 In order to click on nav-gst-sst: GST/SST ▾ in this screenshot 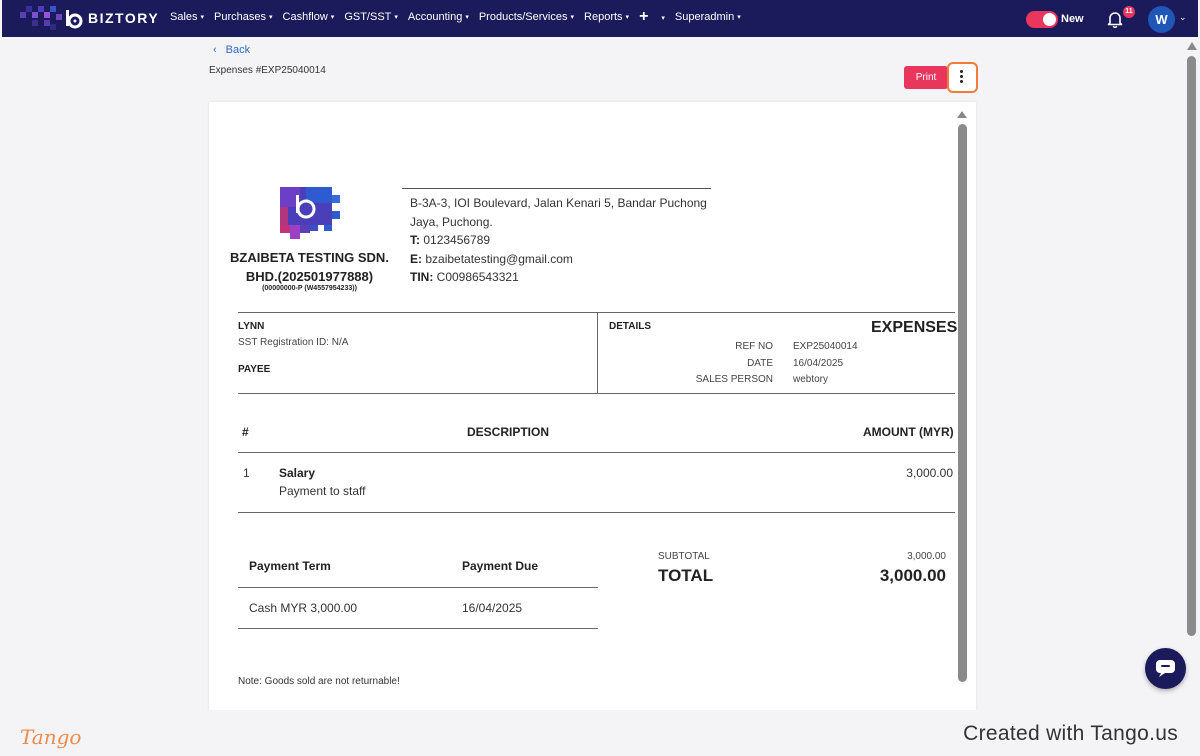, I will do `click(371, 17)`.